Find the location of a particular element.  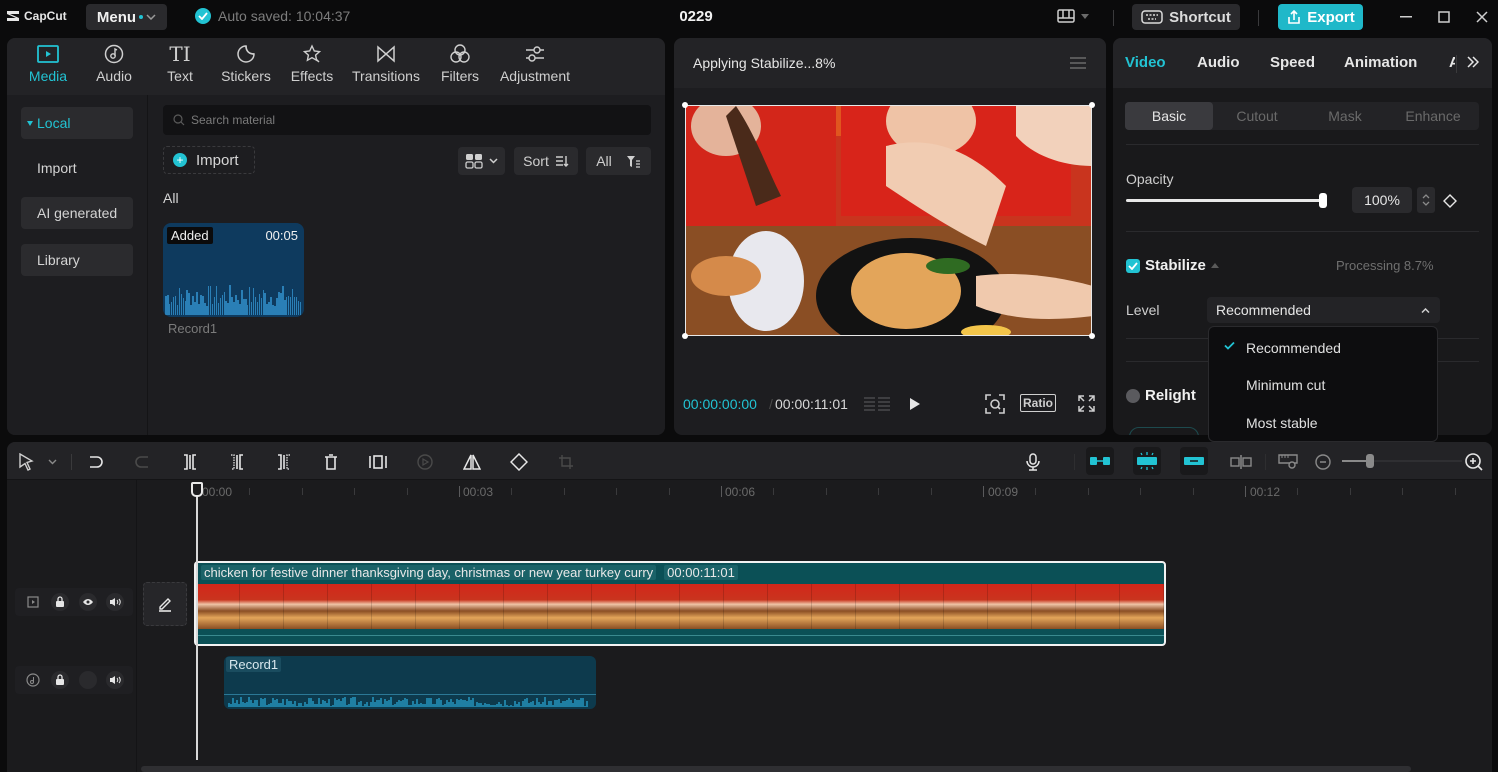

keyframe-button is located at coordinates (1450, 201).